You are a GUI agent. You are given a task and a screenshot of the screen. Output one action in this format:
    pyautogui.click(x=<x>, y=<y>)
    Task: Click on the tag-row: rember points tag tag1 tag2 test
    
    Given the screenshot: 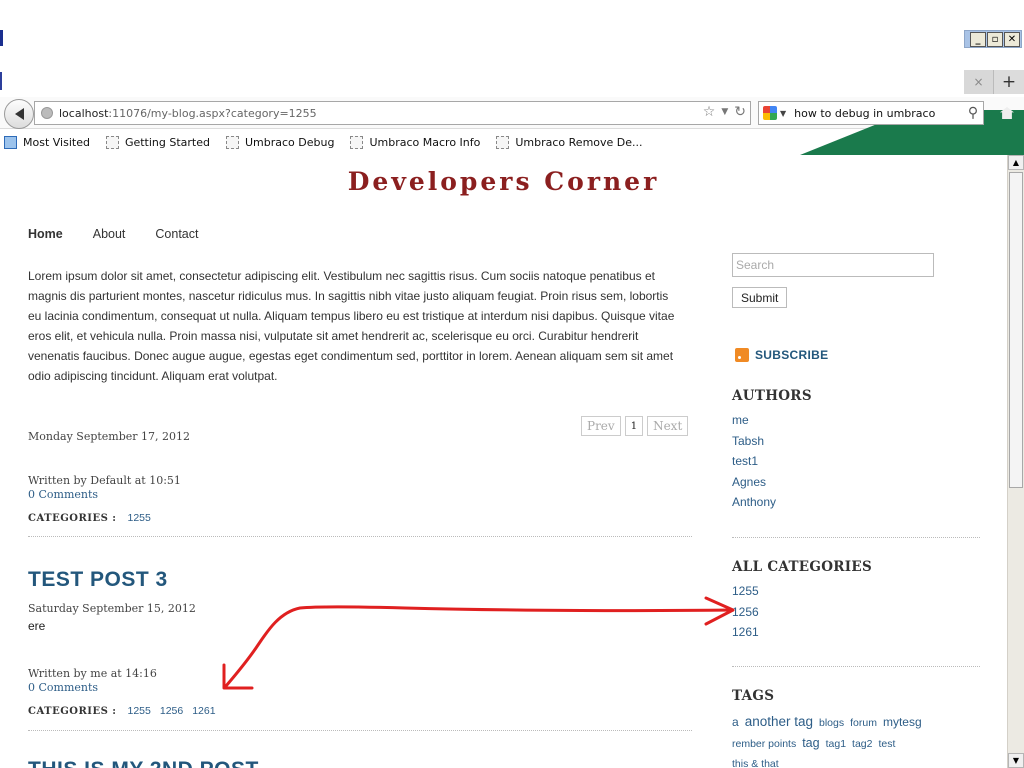 What is the action you would take?
    pyautogui.click(x=857, y=742)
    